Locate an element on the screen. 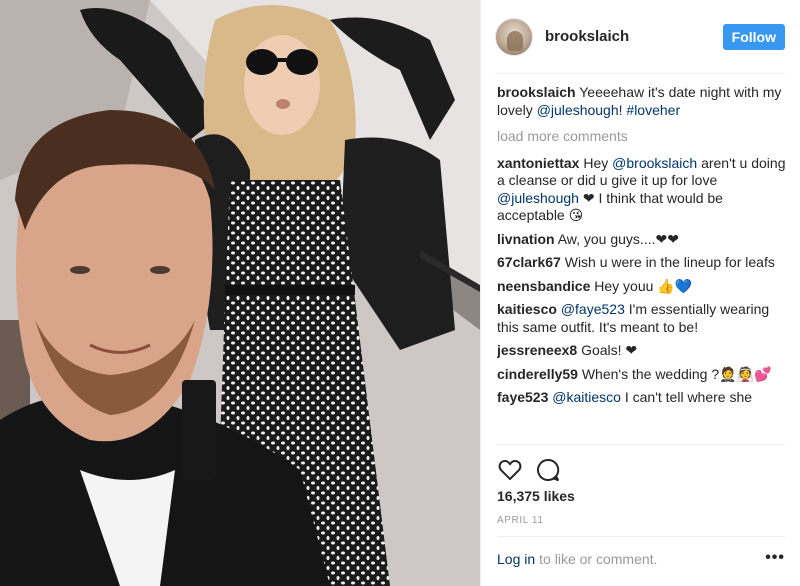 This screenshot has height=586, width=800. more-options-button: ••• is located at coordinates (775, 558).